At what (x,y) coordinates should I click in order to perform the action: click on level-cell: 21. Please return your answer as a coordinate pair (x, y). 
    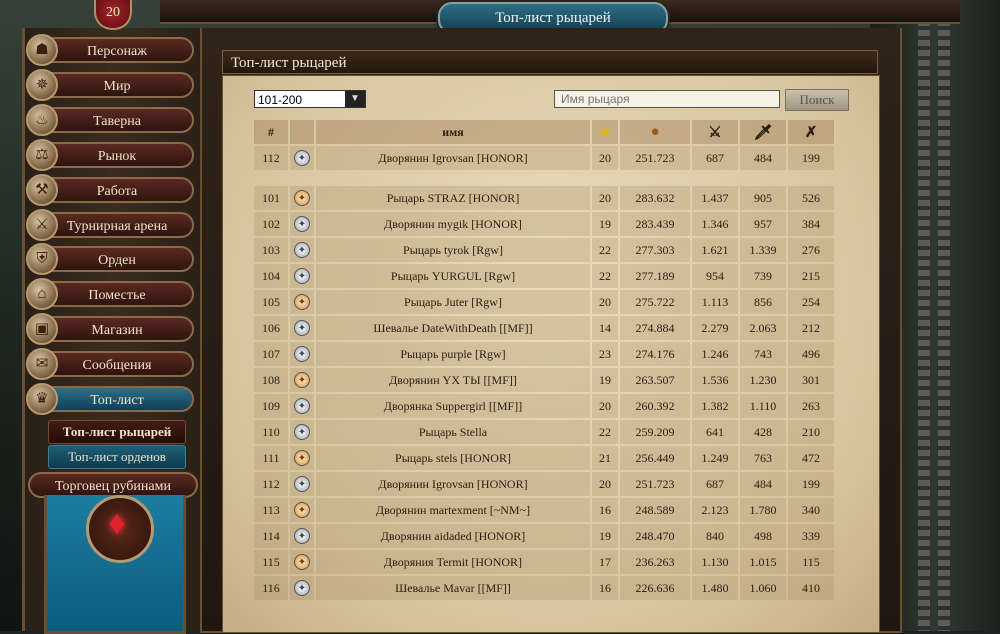
    Looking at the image, I should click on (605, 458).